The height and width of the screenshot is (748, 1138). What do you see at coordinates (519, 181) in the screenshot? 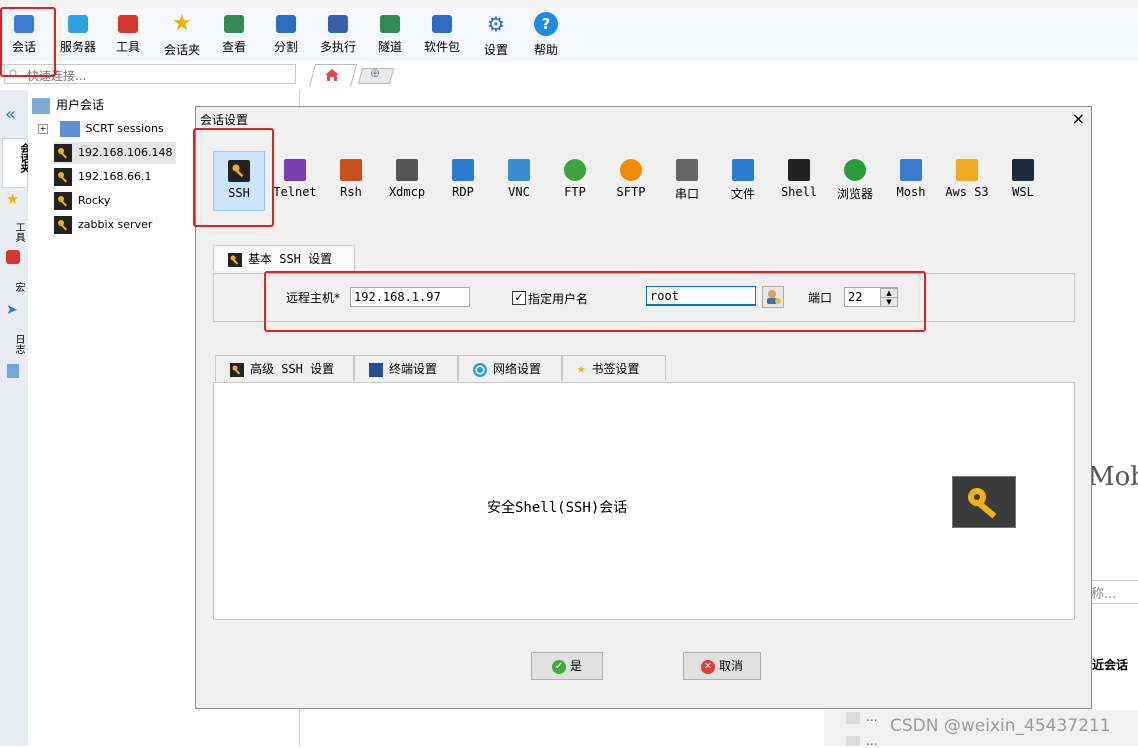
I see `session-type-vnc: VNC` at bounding box center [519, 181].